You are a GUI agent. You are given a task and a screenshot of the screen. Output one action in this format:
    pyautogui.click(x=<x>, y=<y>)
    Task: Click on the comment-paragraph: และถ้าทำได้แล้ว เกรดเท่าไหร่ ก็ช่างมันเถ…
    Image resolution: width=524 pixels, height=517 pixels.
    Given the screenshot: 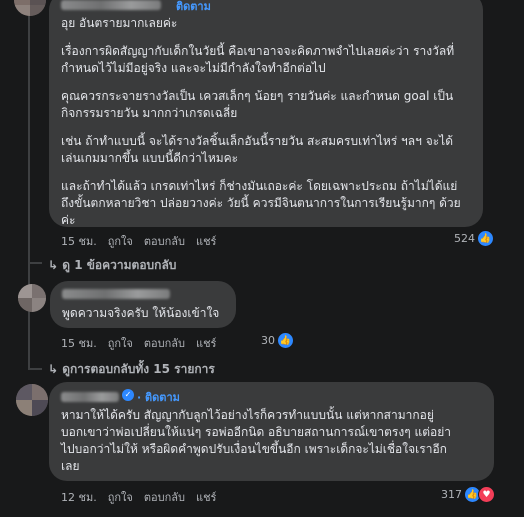 What is the action you would take?
    pyautogui.click(x=261, y=203)
    